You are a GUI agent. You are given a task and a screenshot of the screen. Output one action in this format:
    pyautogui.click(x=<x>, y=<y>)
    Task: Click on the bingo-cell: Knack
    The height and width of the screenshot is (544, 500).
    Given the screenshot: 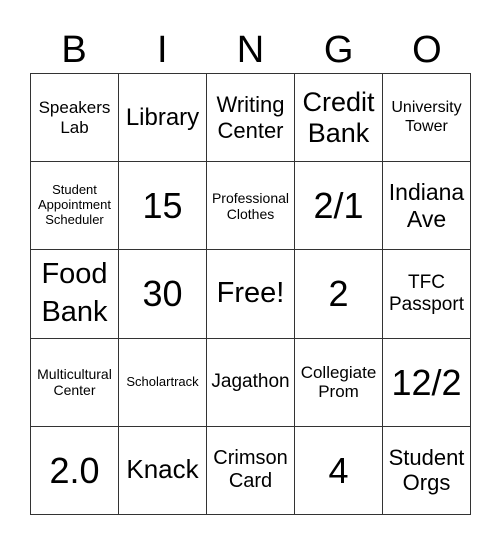 What is the action you would take?
    pyautogui.click(x=163, y=470)
    